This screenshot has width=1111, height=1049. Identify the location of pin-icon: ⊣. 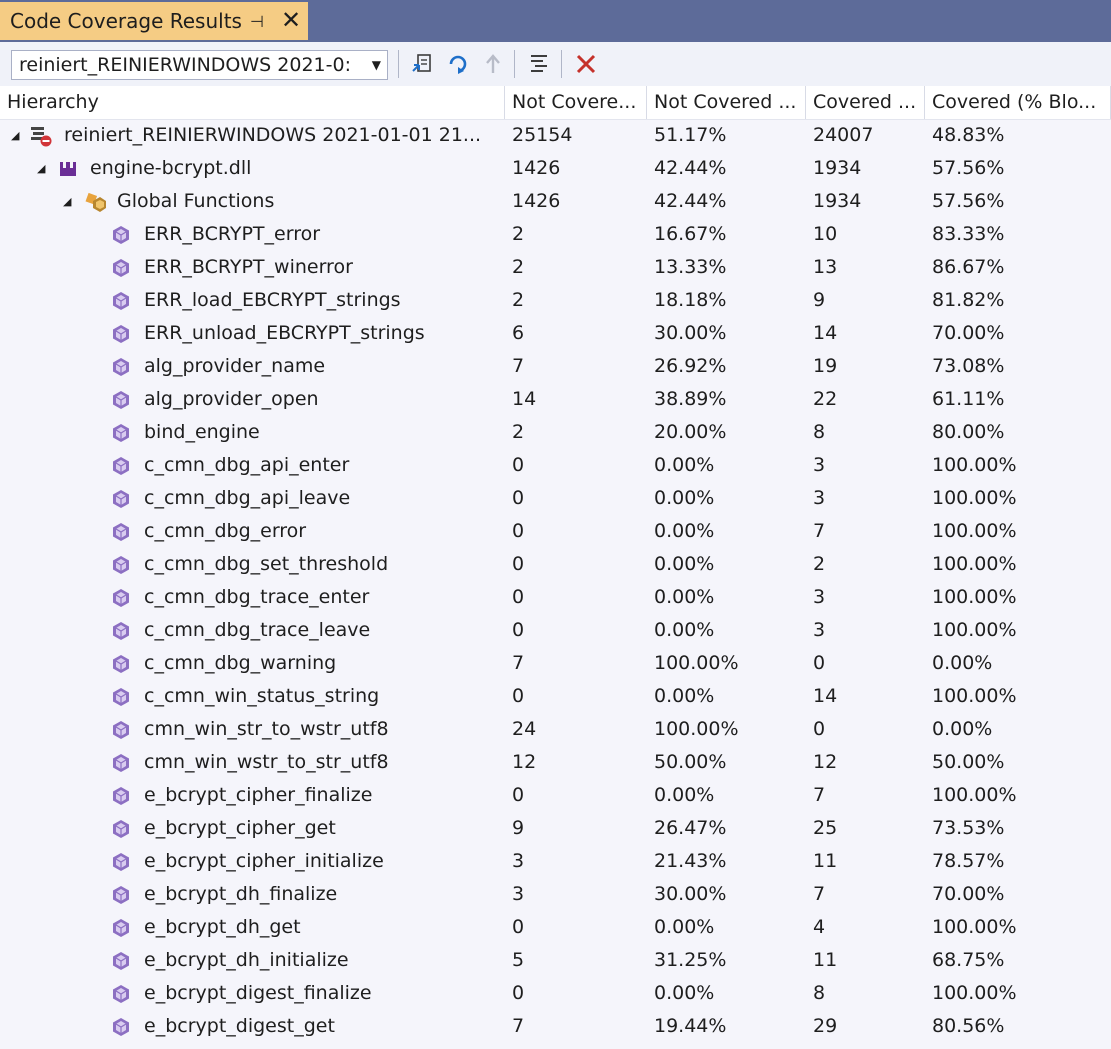
(257, 21).